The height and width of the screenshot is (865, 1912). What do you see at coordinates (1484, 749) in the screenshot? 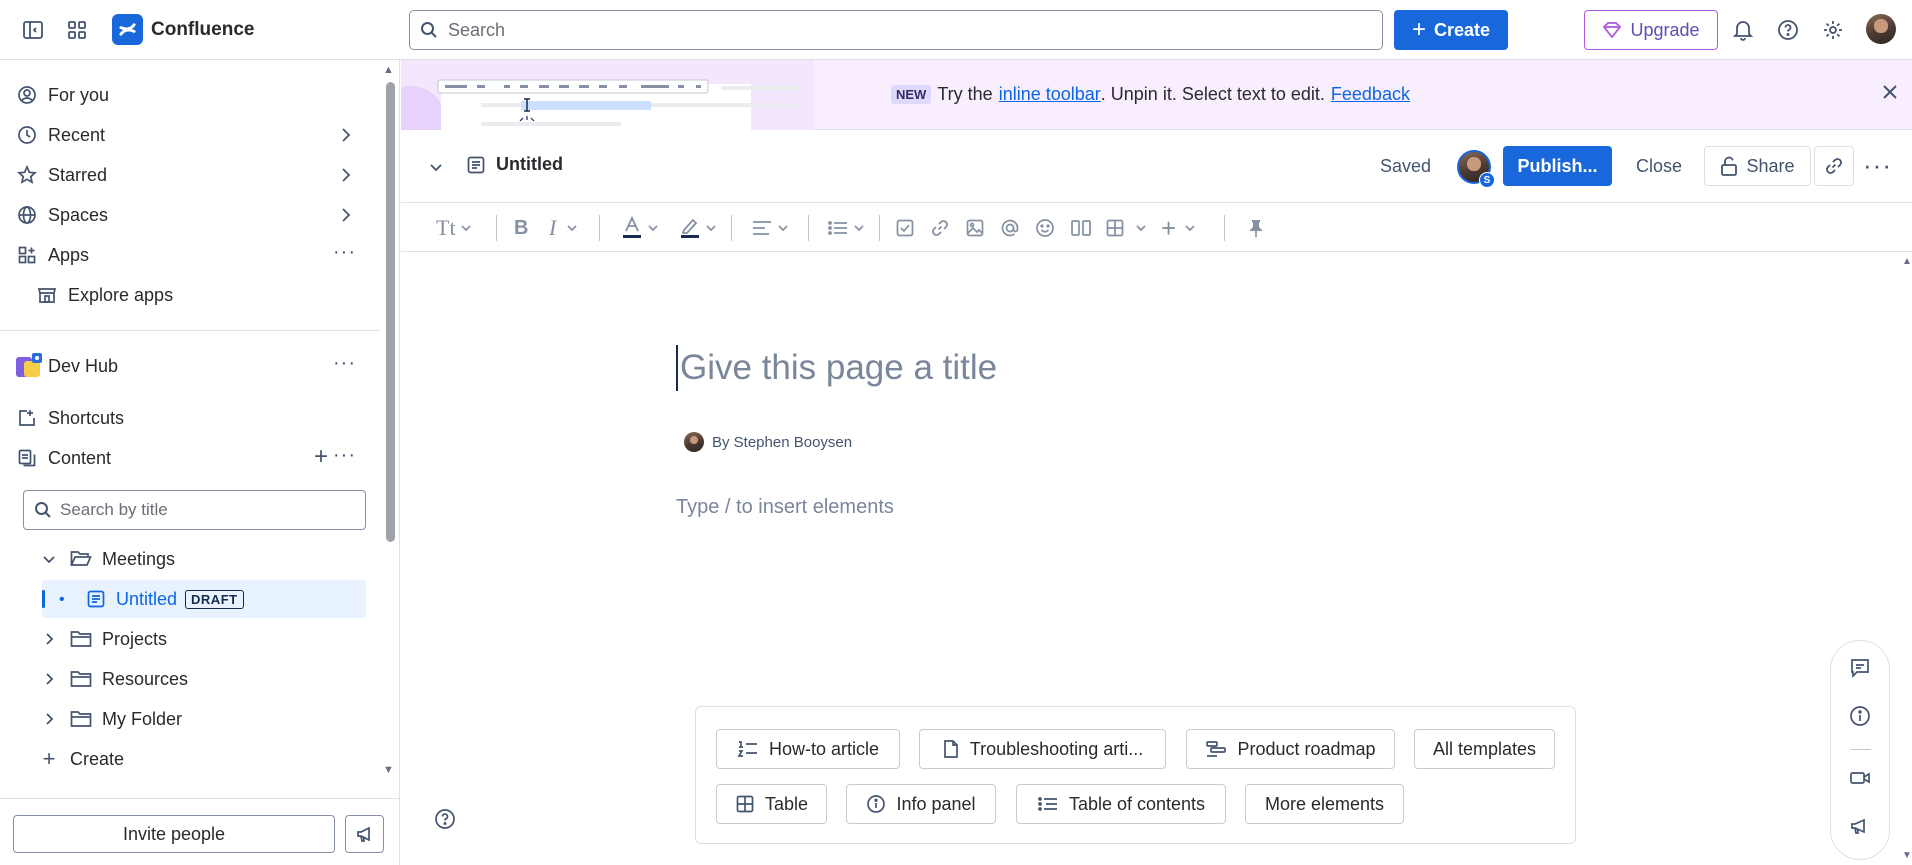
I see `all-templates-button: All templates` at bounding box center [1484, 749].